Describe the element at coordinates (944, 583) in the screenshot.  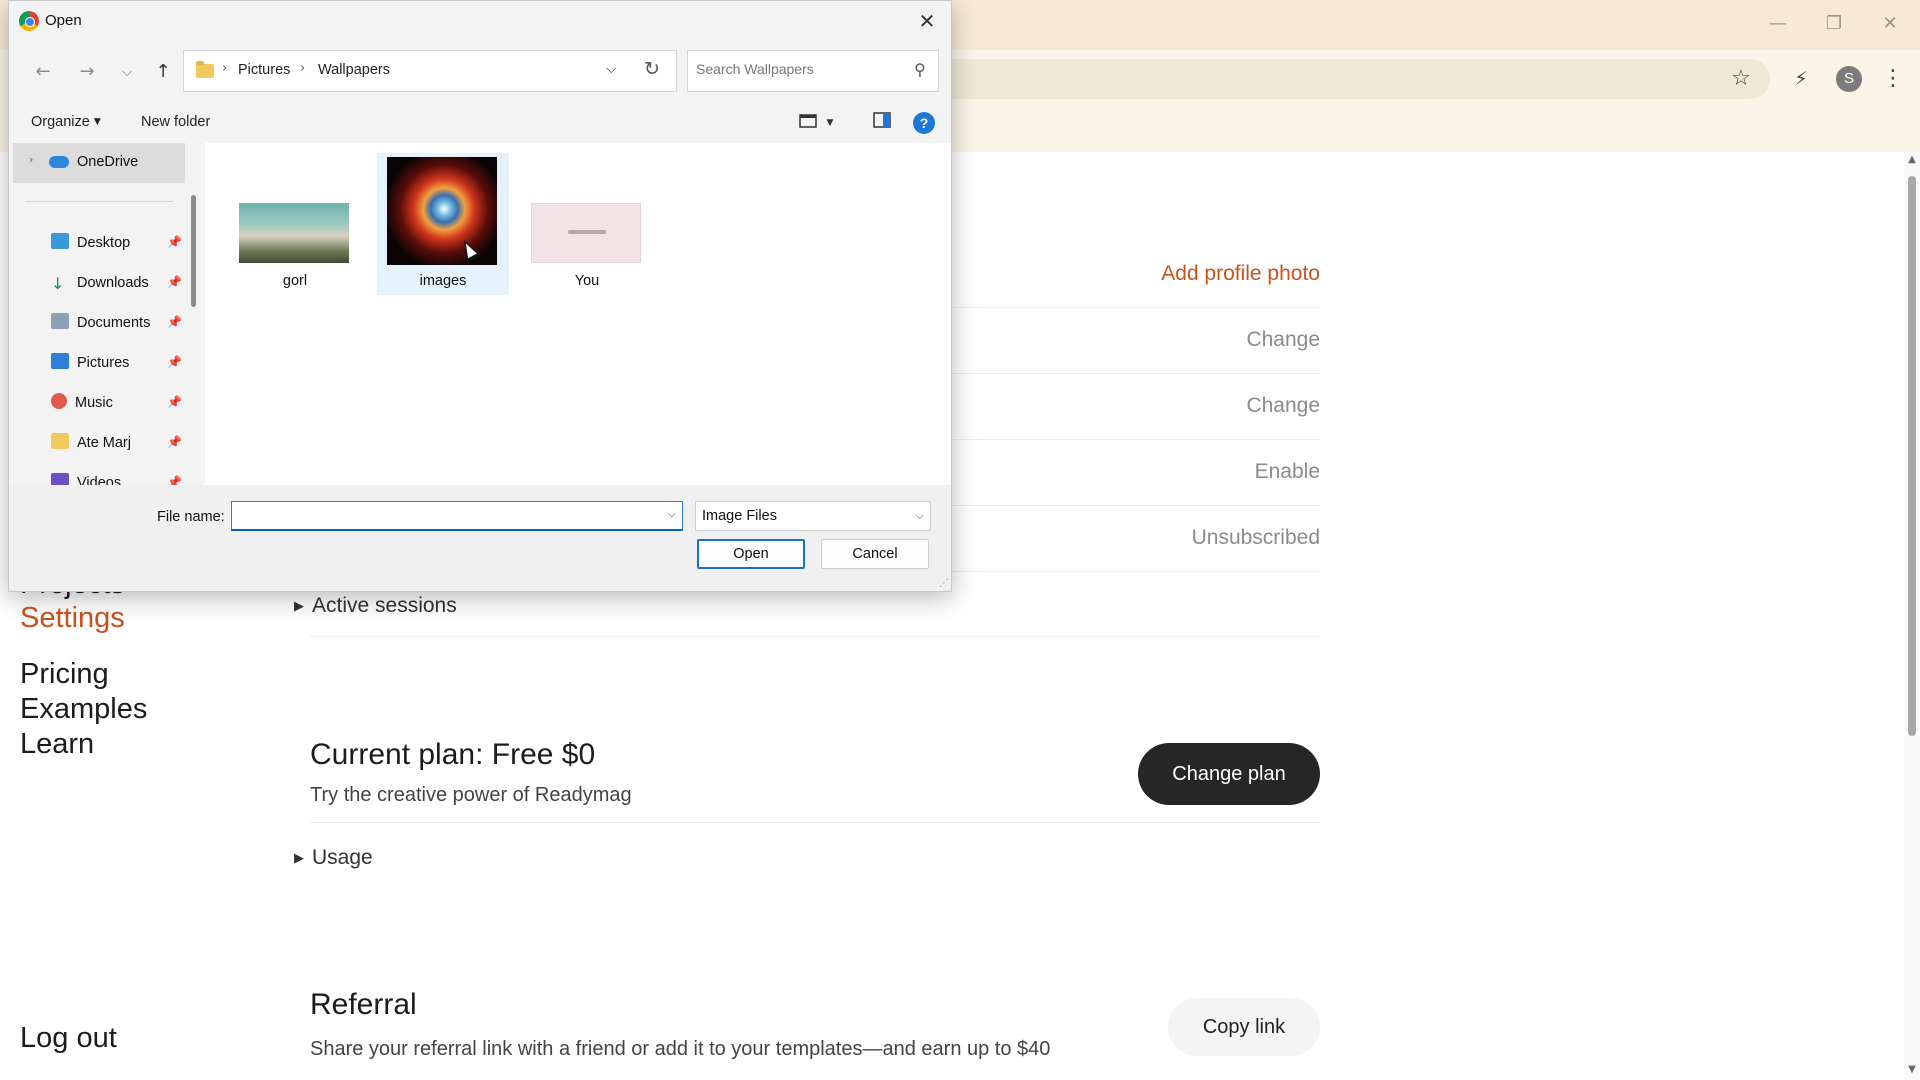
I see `resize-grip-icon: ⋰` at that location.